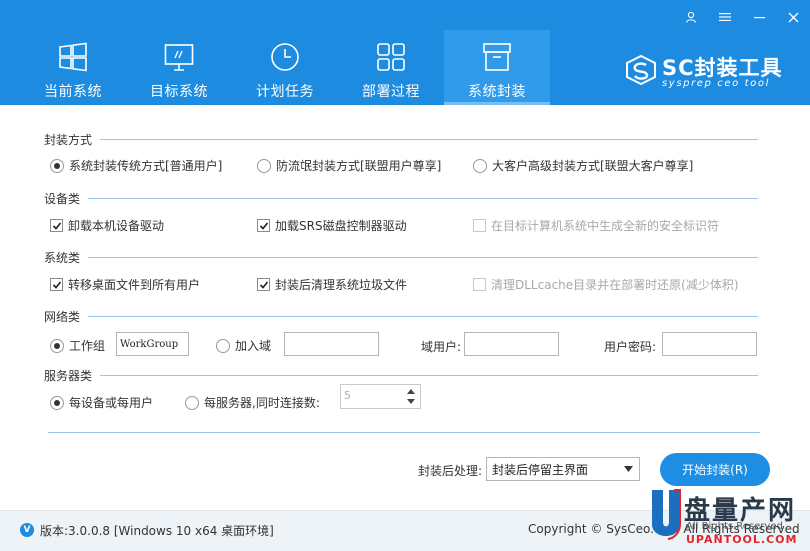  I want to click on radio-workgroup: 工作组, so click(77, 345).